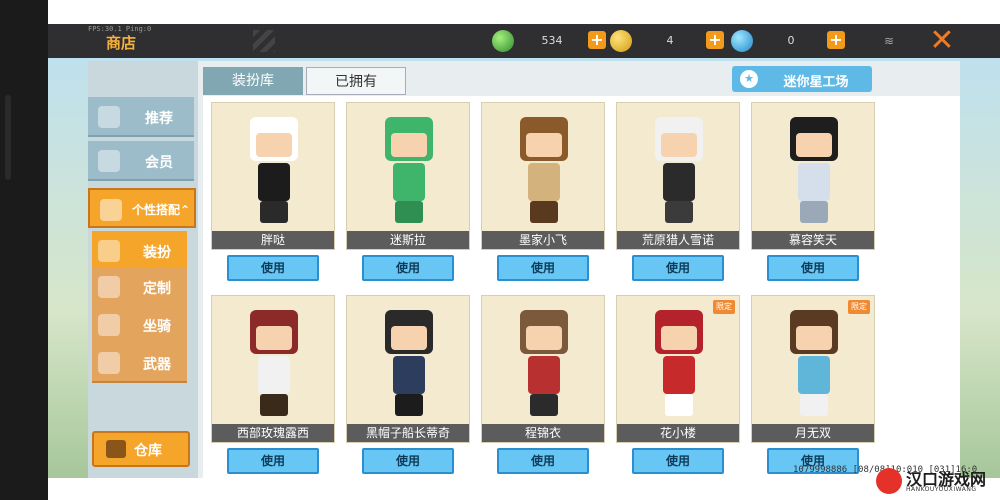  Describe the element at coordinates (121, 43) in the screenshot. I see `page-title: 商店` at that location.